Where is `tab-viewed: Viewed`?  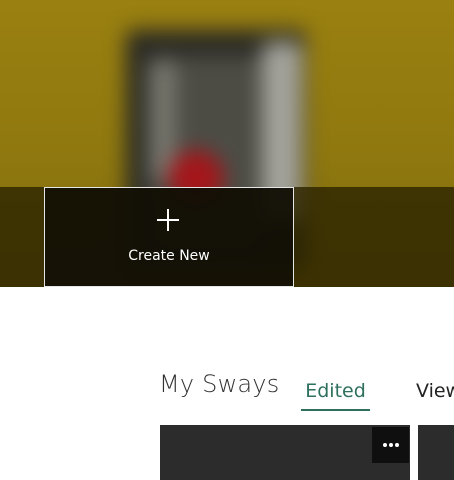 tab-viewed: Viewed is located at coordinates (435, 391).